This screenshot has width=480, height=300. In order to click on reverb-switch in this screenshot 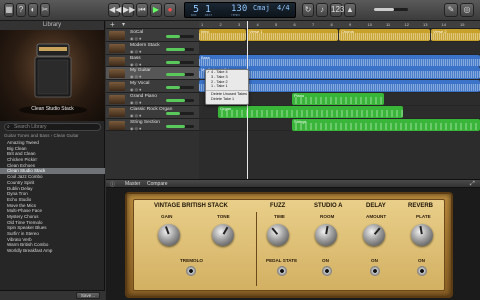, I will do `click(422, 271)`.